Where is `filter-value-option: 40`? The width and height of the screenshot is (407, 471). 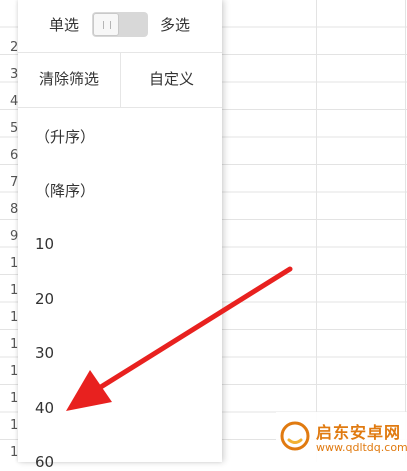 filter-value-option: 40 is located at coordinates (44, 408).